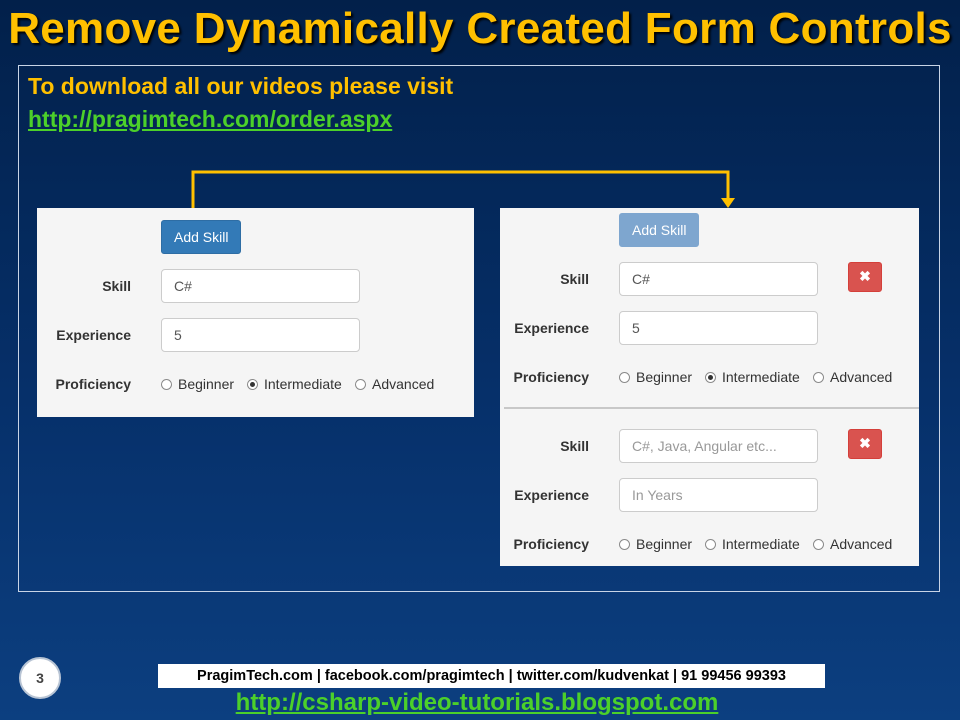 The width and height of the screenshot is (960, 720). I want to click on add-skill-button-disabled: Add Skill, so click(659, 230).